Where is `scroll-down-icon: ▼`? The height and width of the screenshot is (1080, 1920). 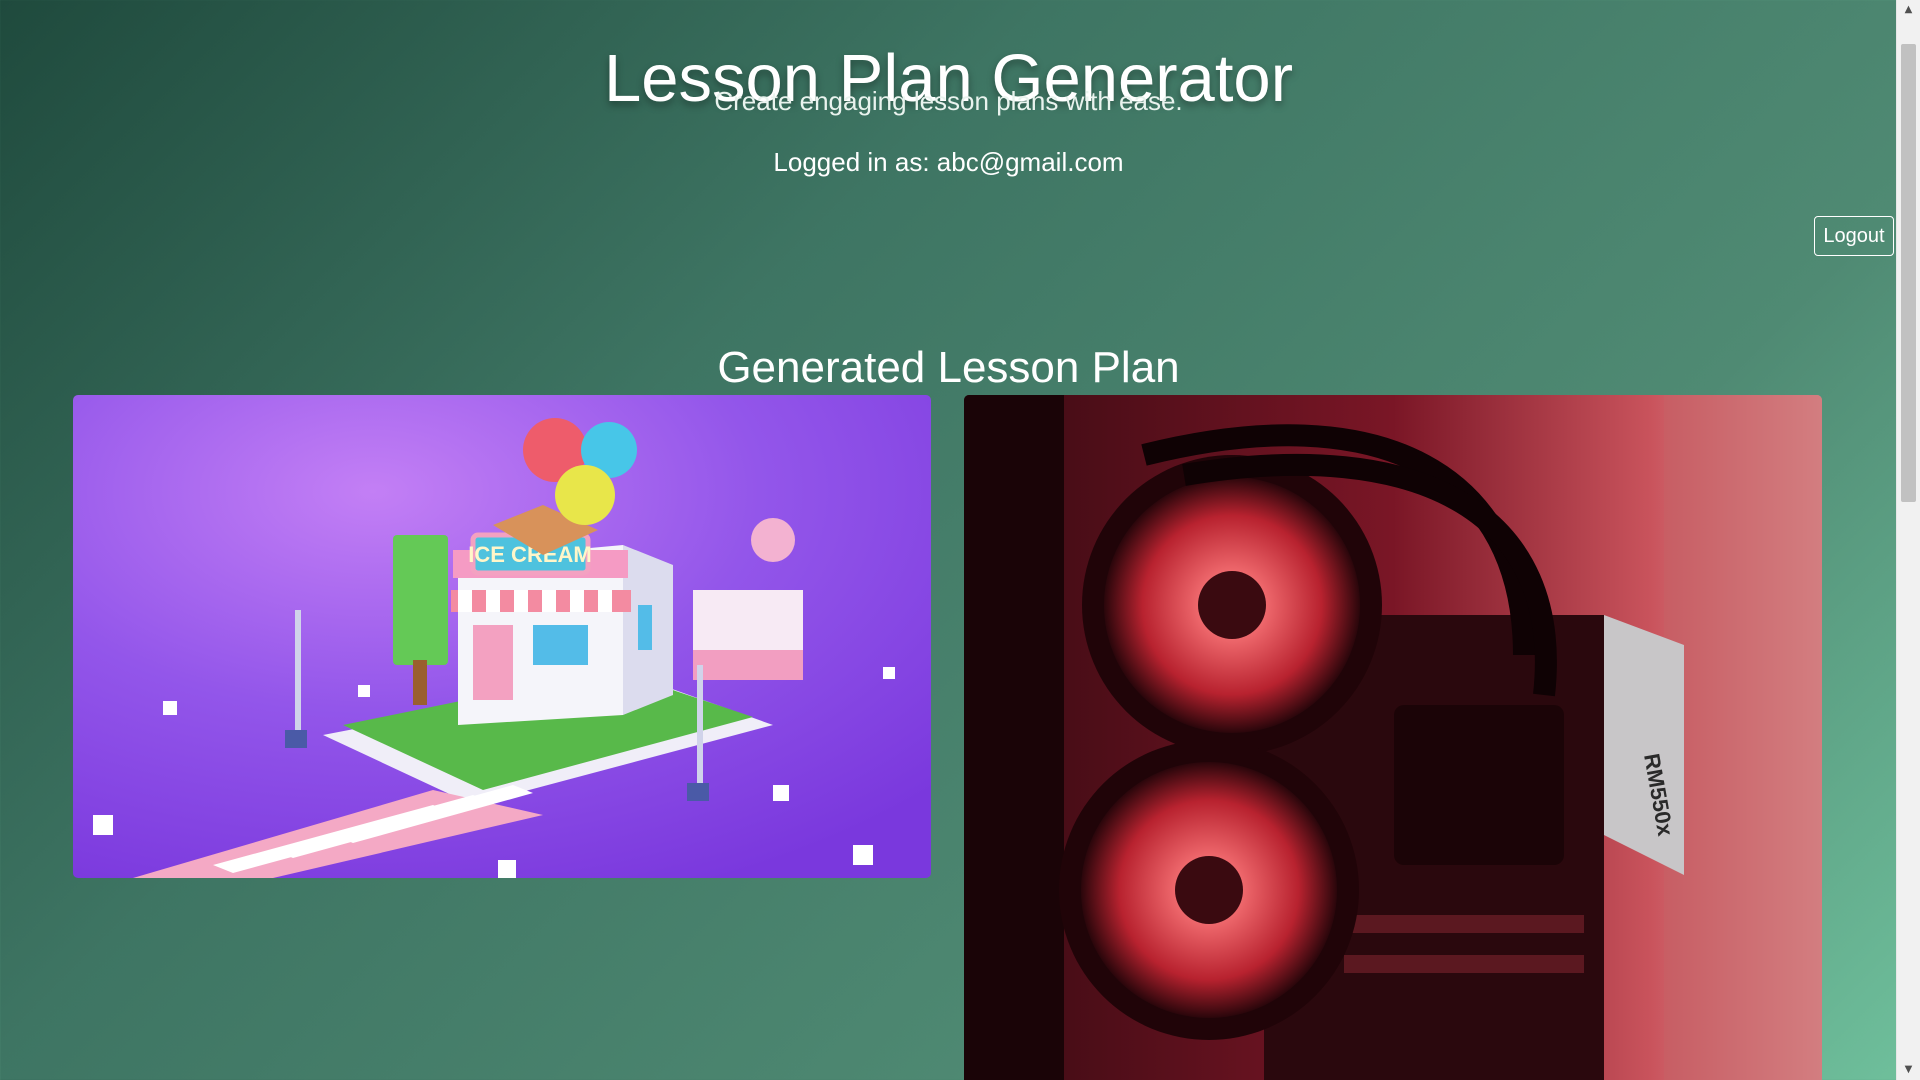 scroll-down-icon: ▼ is located at coordinates (1908, 1070).